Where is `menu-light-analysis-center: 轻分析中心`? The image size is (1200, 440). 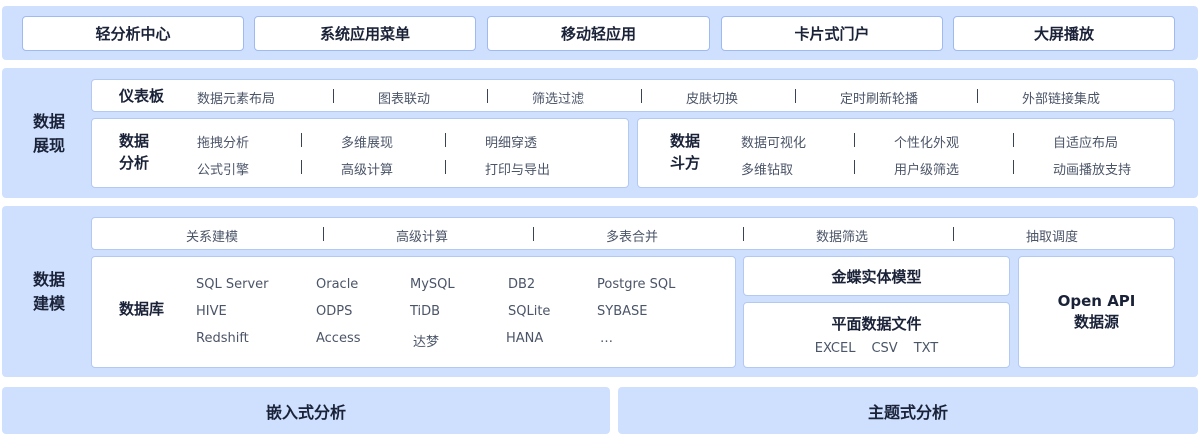
menu-light-analysis-center: 轻分析中心 is located at coordinates (133, 33).